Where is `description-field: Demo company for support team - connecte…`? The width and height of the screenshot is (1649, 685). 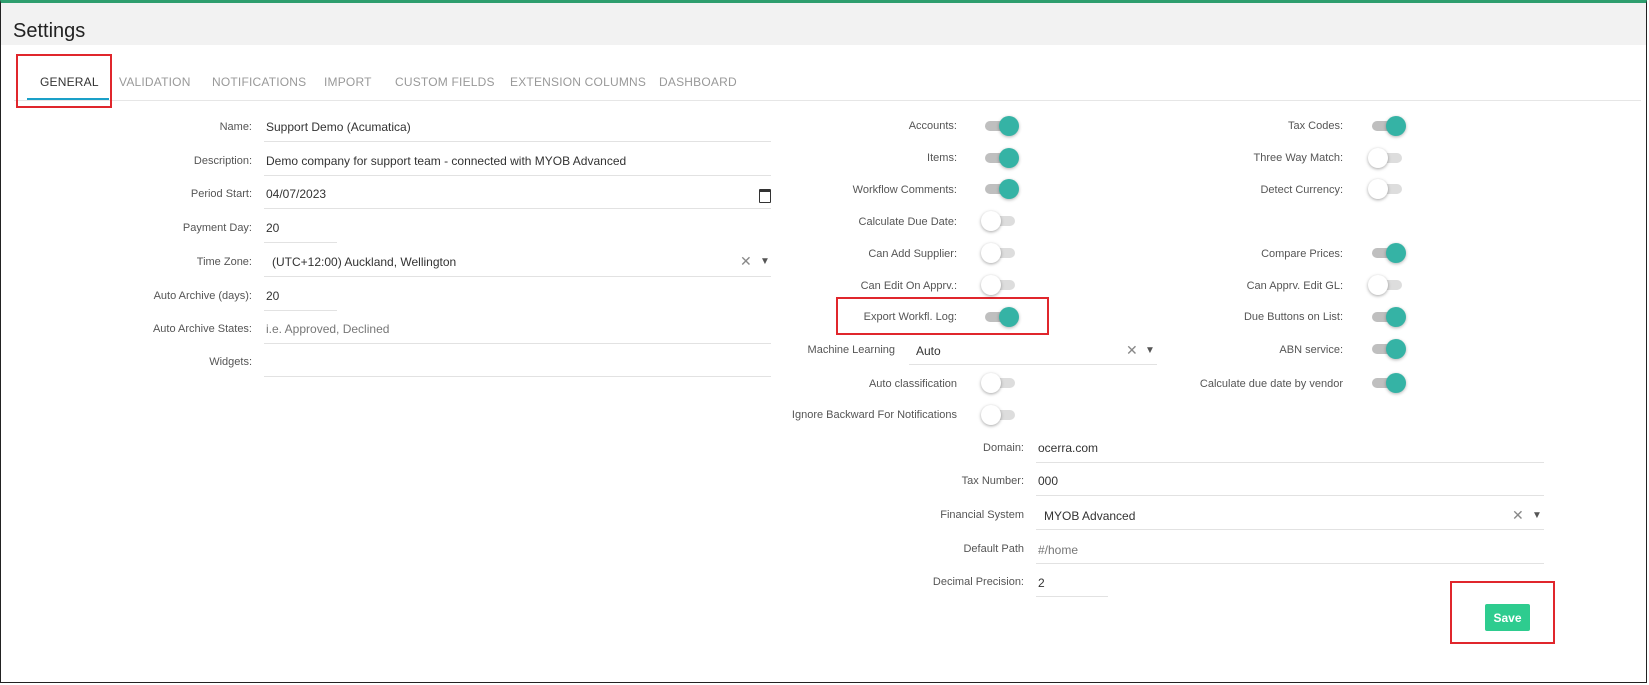
description-field: Demo company for support team - connecte… is located at coordinates (517, 161).